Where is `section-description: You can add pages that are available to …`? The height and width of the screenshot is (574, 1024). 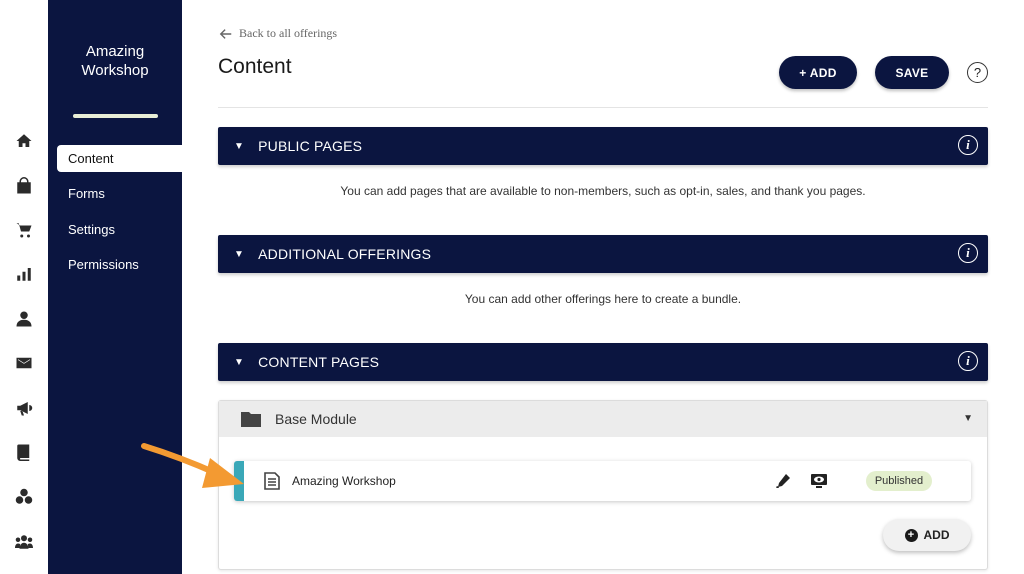 section-description: You can add pages that are available to … is located at coordinates (603, 191).